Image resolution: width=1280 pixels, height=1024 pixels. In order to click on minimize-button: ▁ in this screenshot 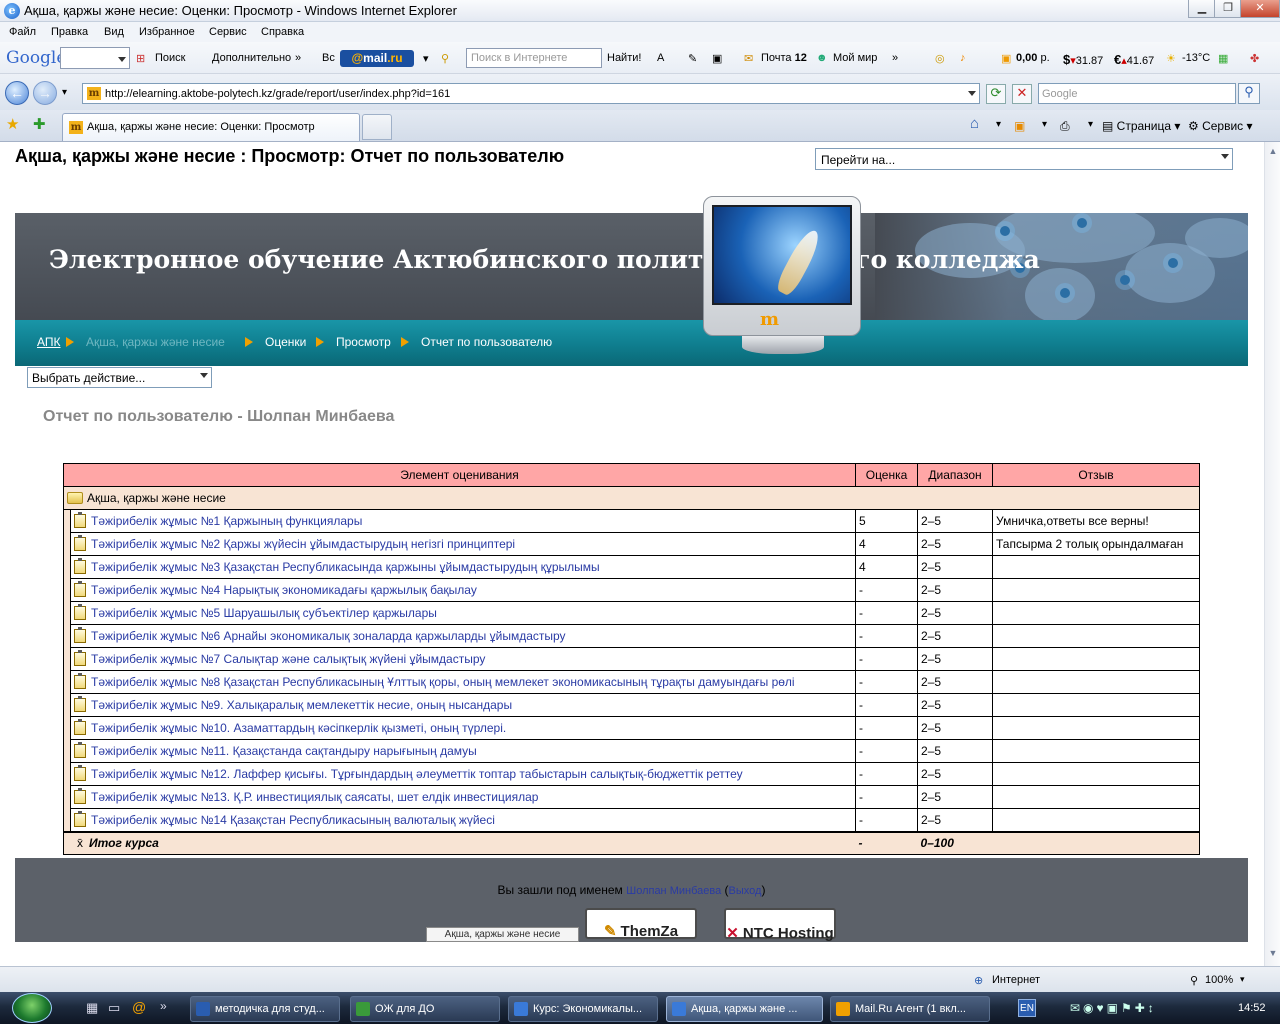, I will do `click(1202, 9)`.